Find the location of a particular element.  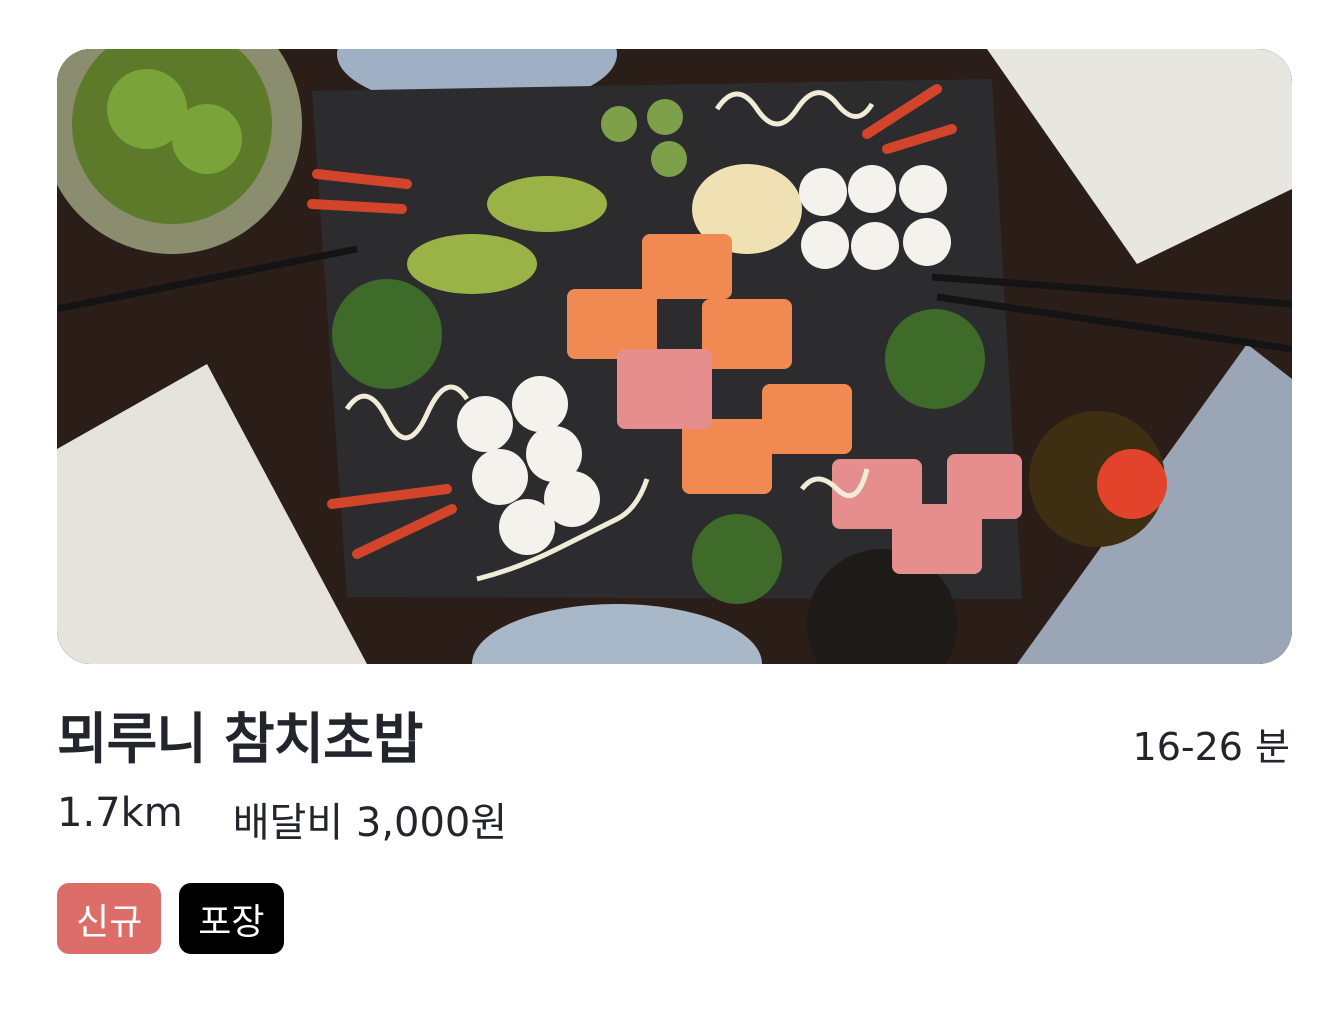

restaurant-name: 뫼루니 참치초밥 is located at coordinates (240, 734).